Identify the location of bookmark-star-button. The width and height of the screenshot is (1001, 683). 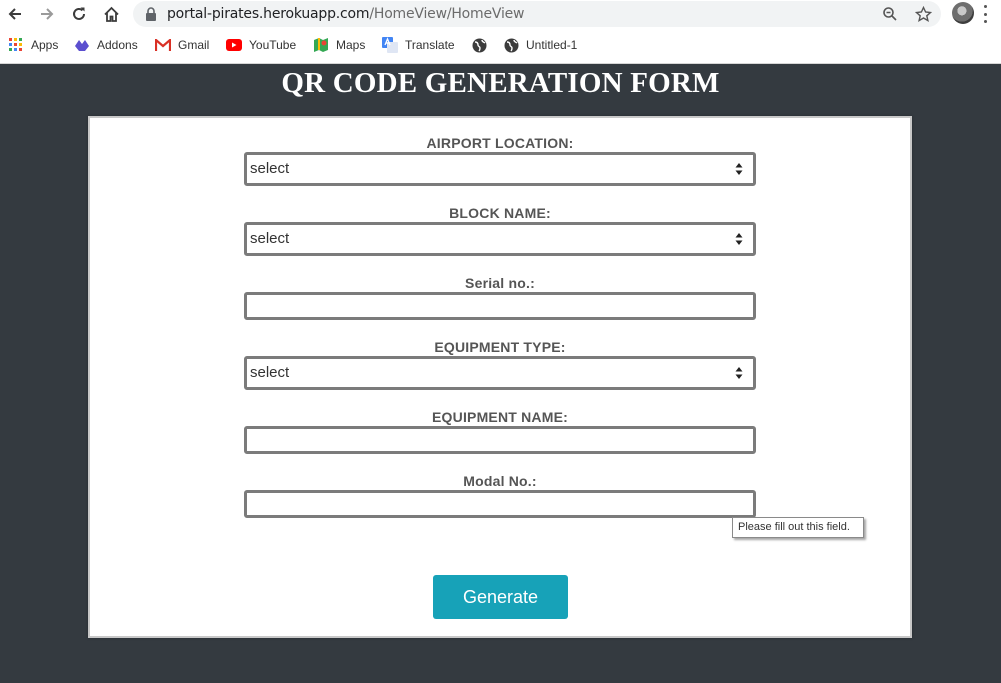
(923, 14).